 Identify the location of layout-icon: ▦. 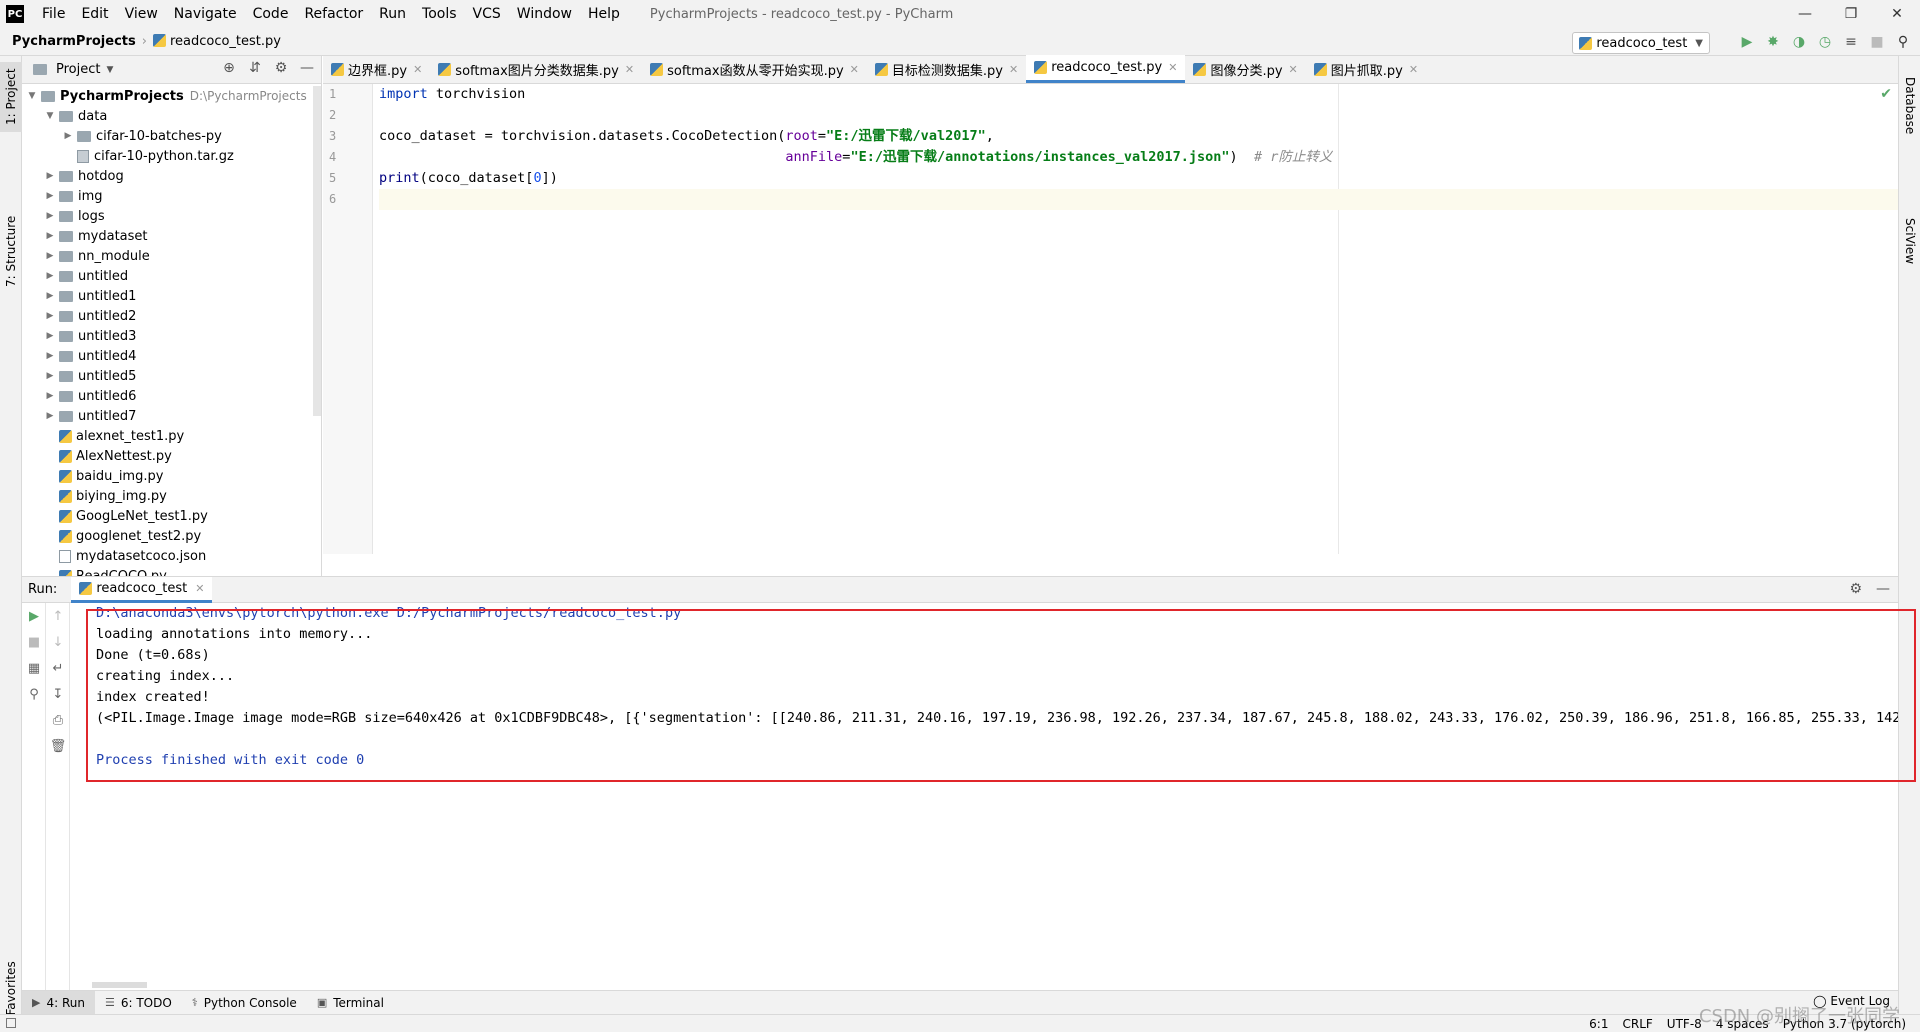
(34, 668).